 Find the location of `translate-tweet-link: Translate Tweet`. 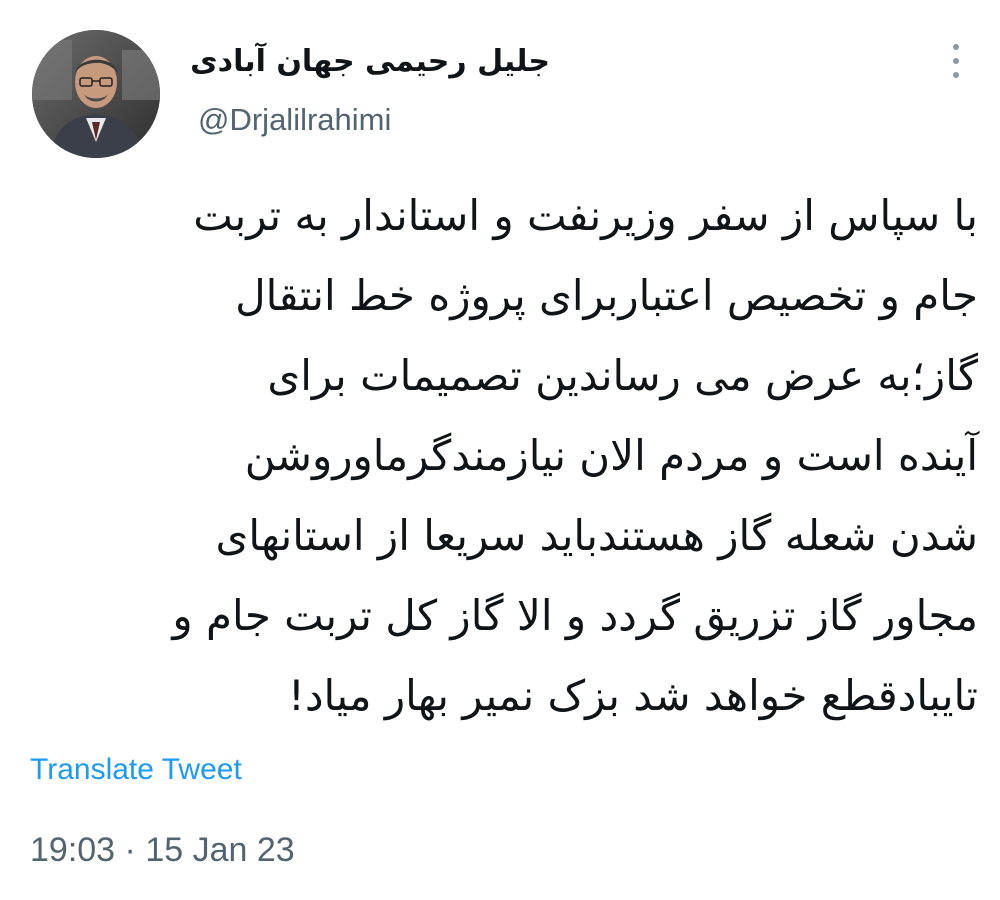

translate-tweet-link: Translate Tweet is located at coordinates (136, 770).